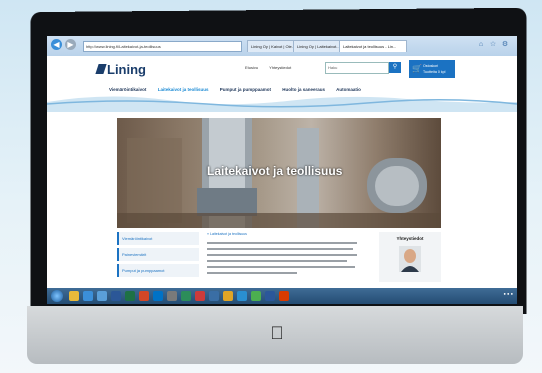  I want to click on cart-count: Tuotteita 0 kpl, so click(434, 72).